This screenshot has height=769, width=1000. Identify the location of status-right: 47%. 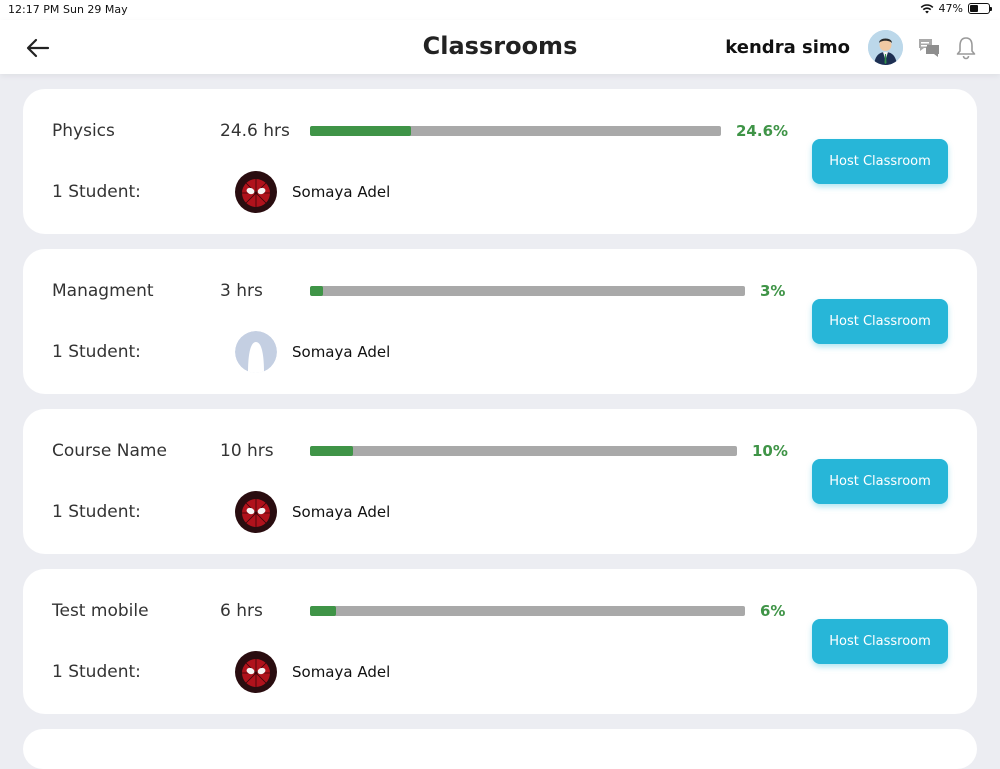
(956, 8).